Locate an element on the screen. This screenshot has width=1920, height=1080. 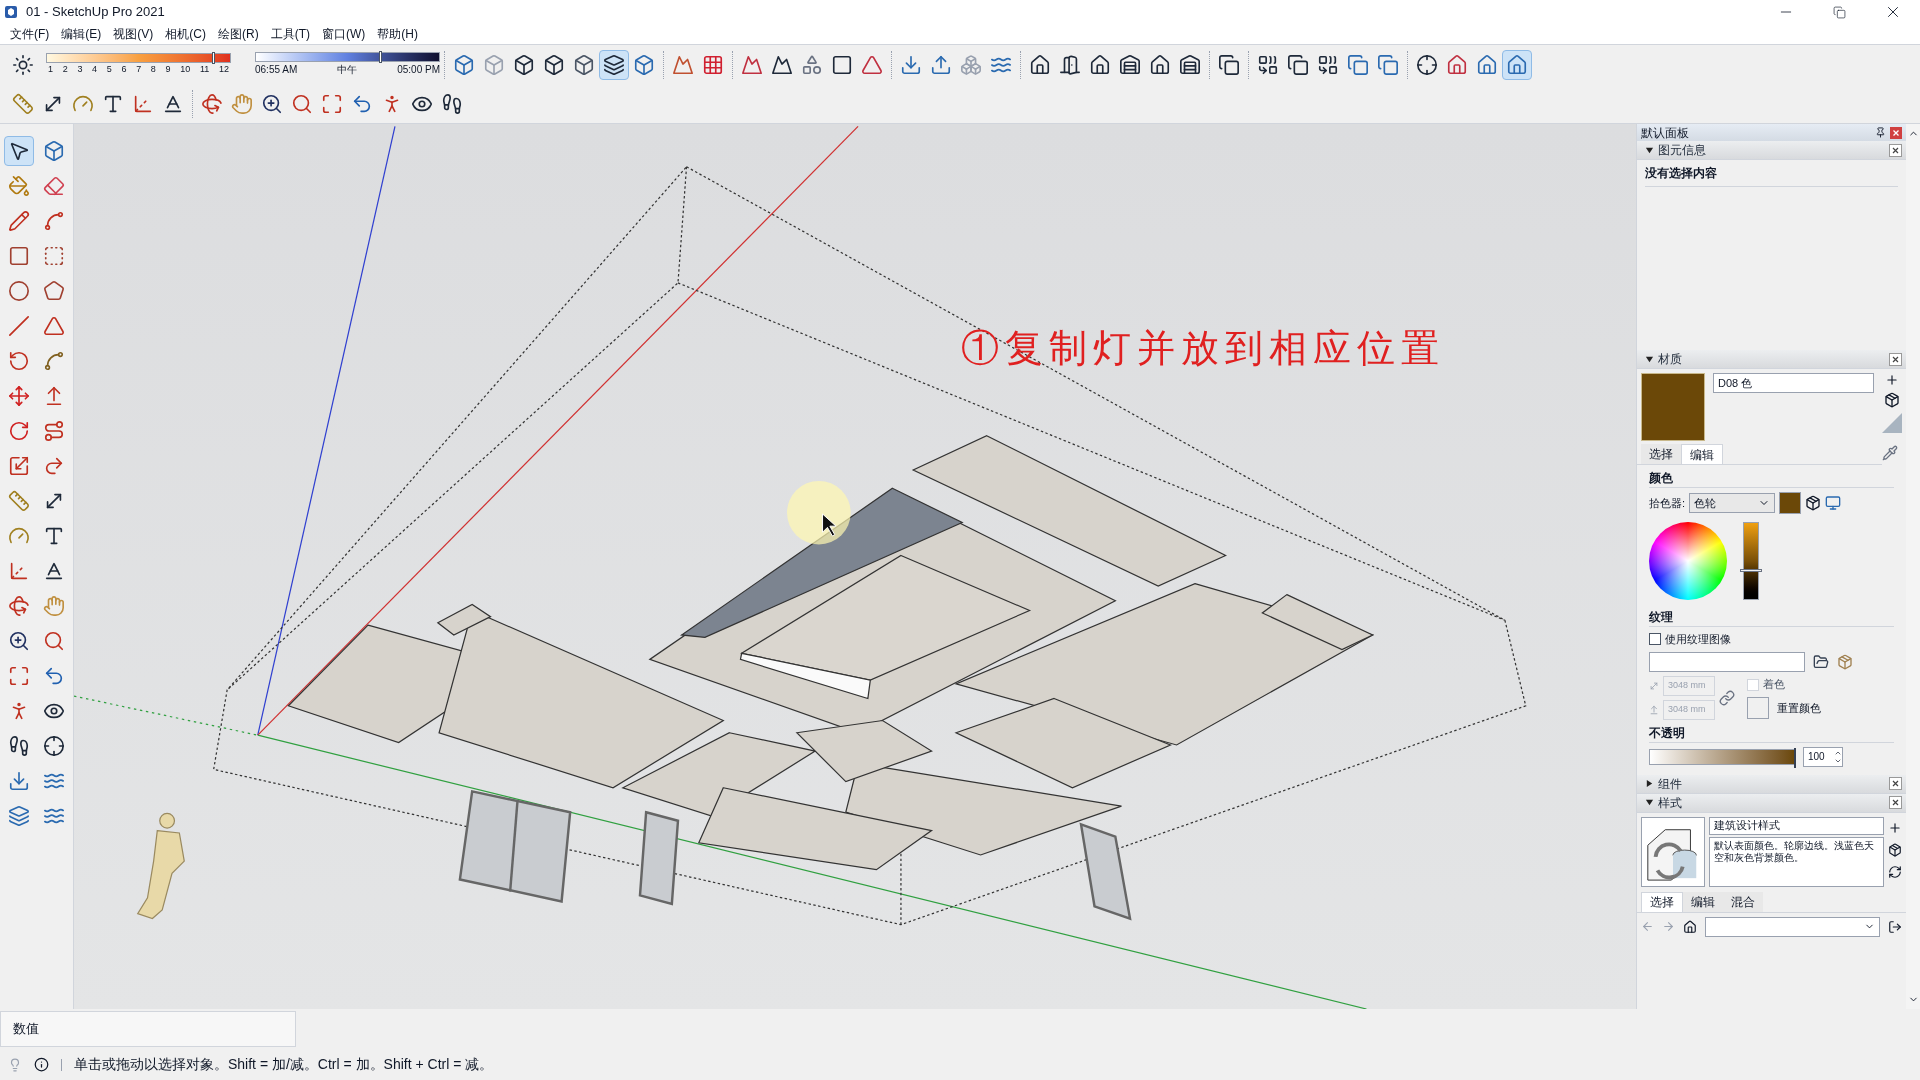
month-label: 2 is located at coordinates (65, 69).